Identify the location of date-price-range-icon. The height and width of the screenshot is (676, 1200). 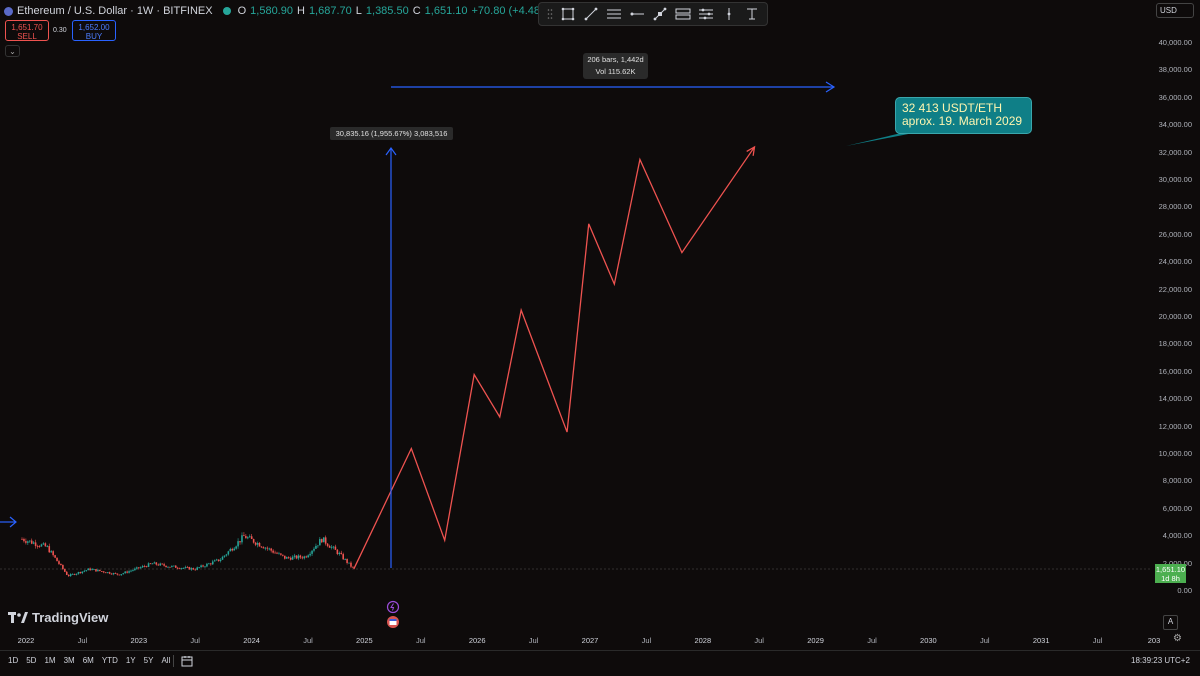
(706, 14).